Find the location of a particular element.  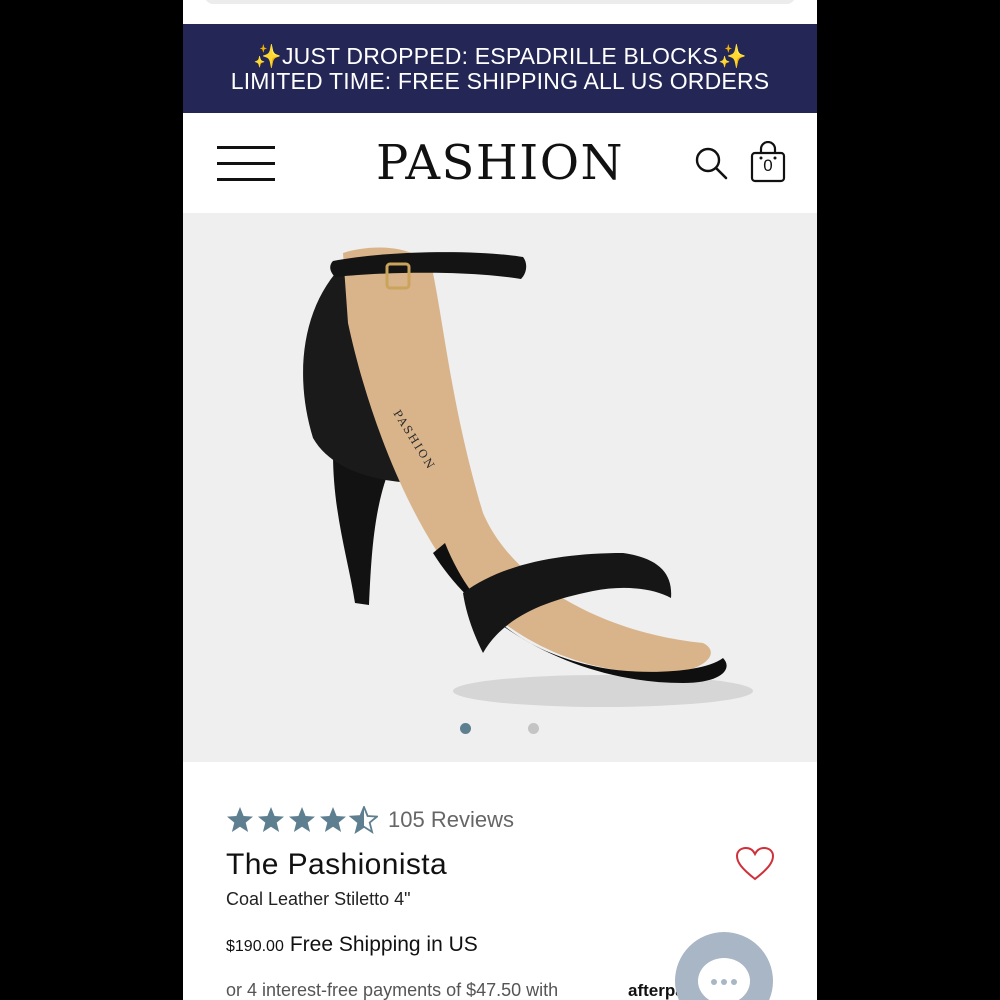

shipping-note: Free Shipping in US is located at coordinates (383, 944).